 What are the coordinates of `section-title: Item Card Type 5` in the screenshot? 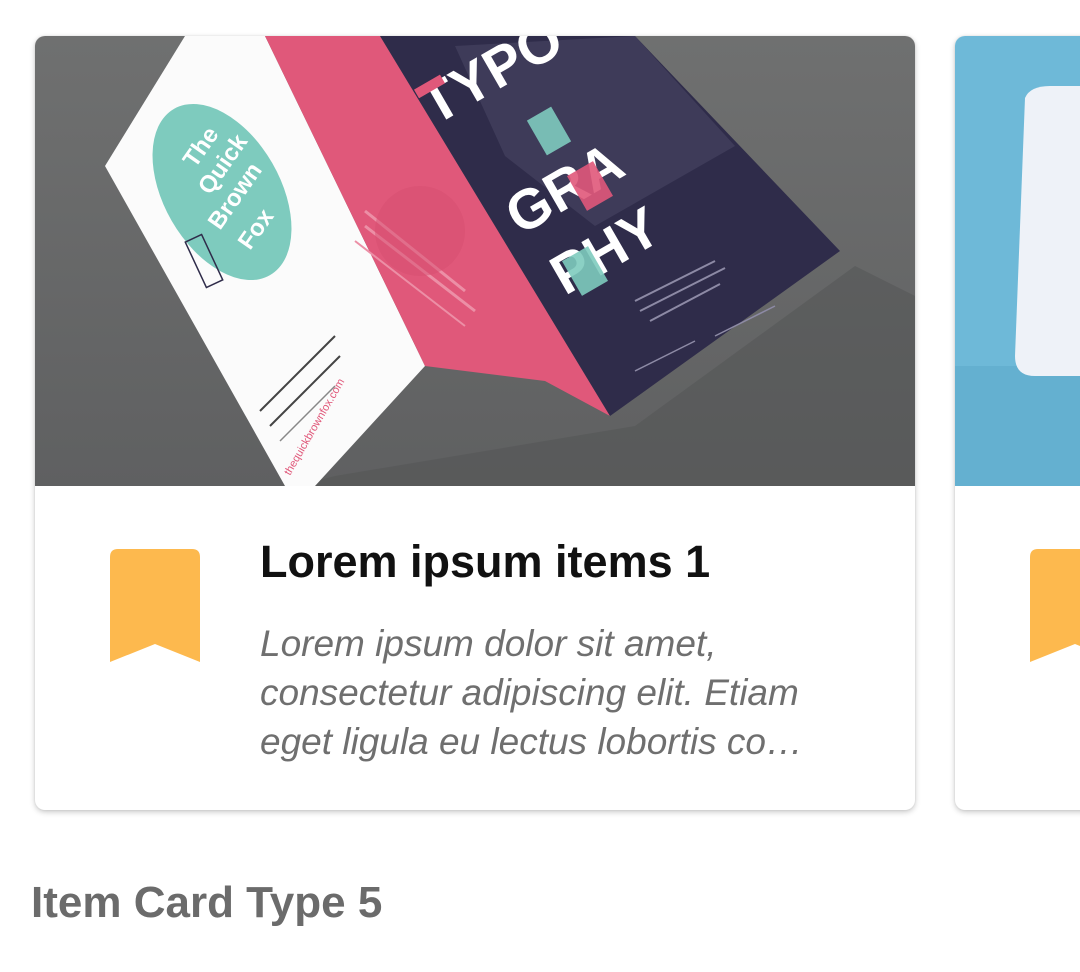 It's located at (207, 902).